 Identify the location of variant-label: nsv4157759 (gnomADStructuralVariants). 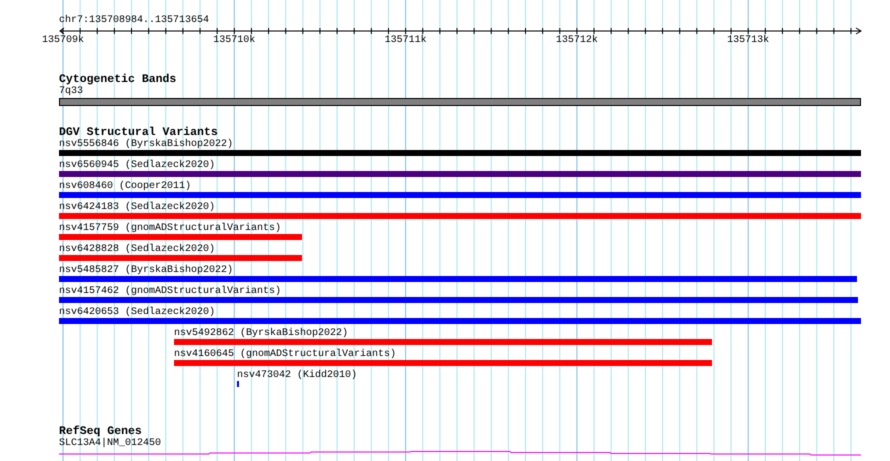
(170, 228).